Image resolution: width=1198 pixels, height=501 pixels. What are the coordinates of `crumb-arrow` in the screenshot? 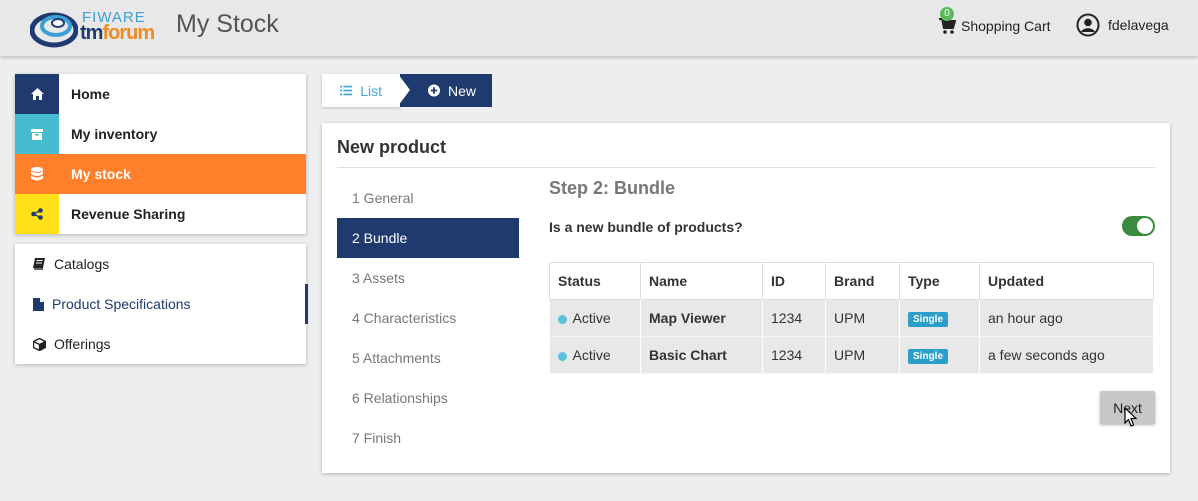 It's located at (404, 90).